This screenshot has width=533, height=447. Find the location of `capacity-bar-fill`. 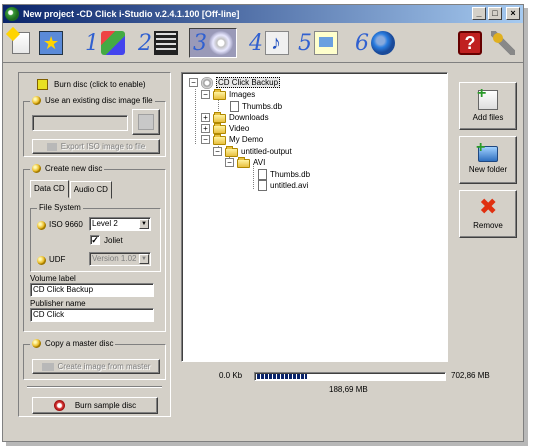

capacity-bar-fill is located at coordinates (282, 376).